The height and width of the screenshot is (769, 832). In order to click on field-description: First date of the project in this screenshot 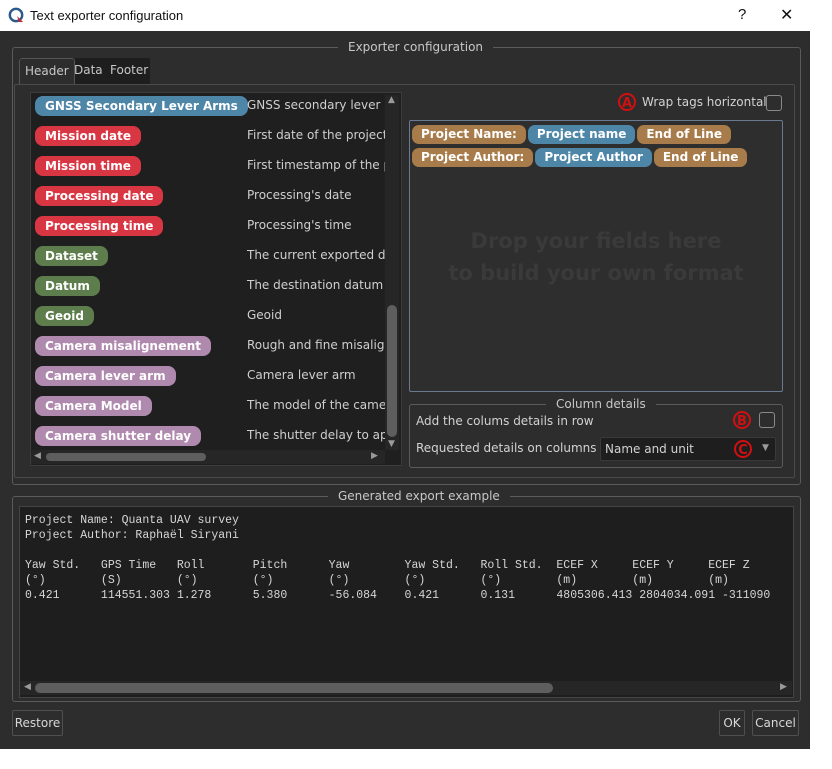, I will do `click(316, 135)`.